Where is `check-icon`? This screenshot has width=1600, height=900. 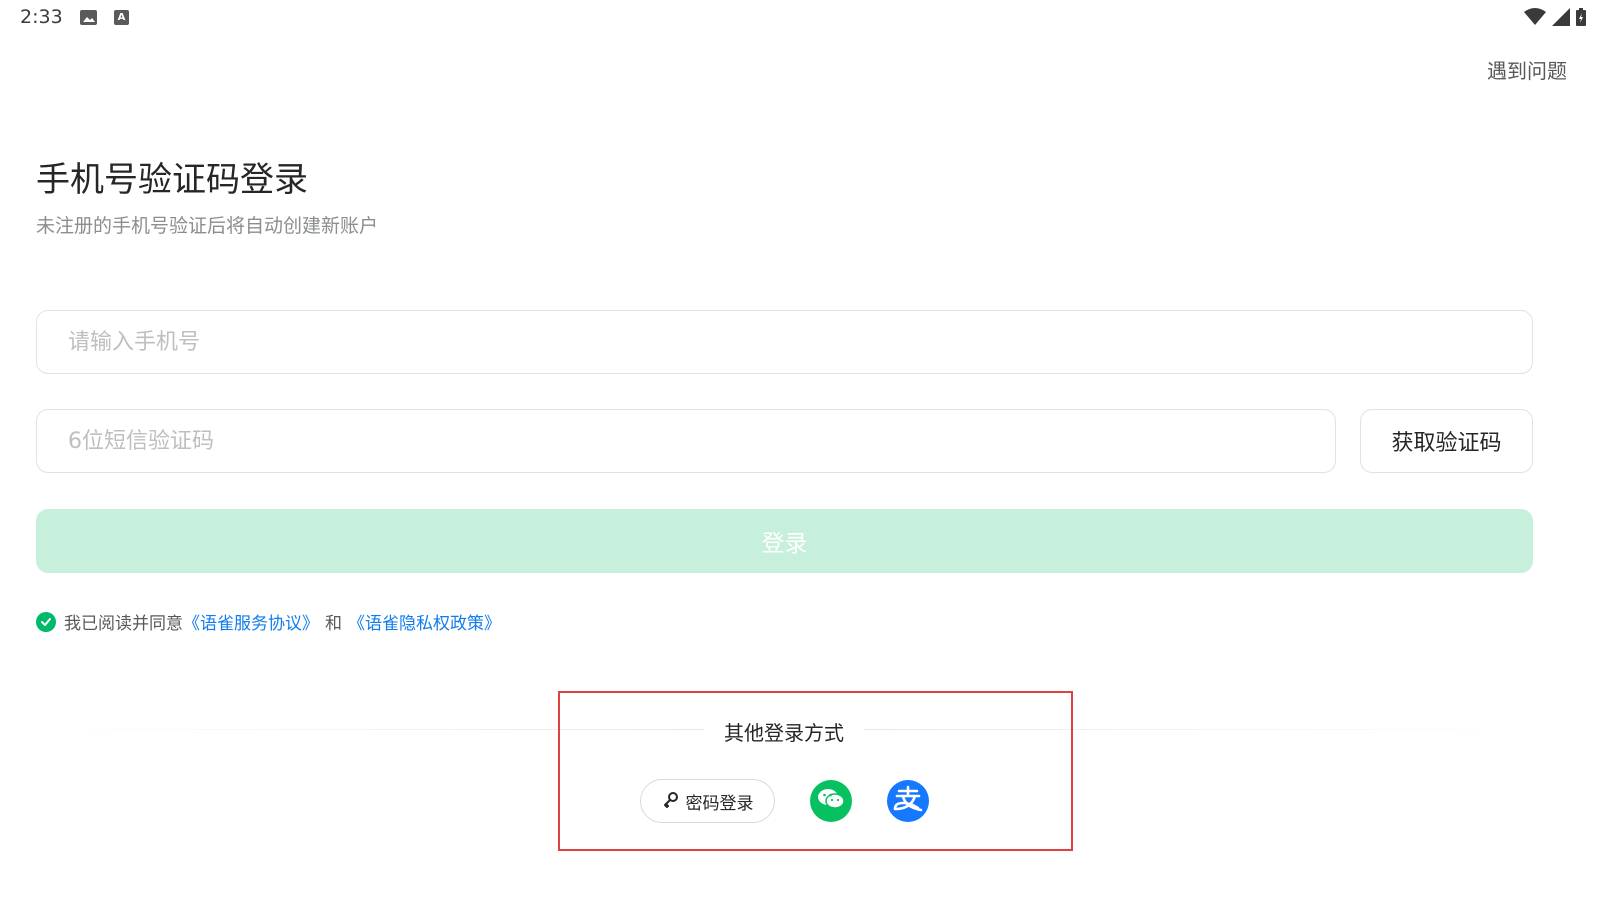
check-icon is located at coordinates (46, 621).